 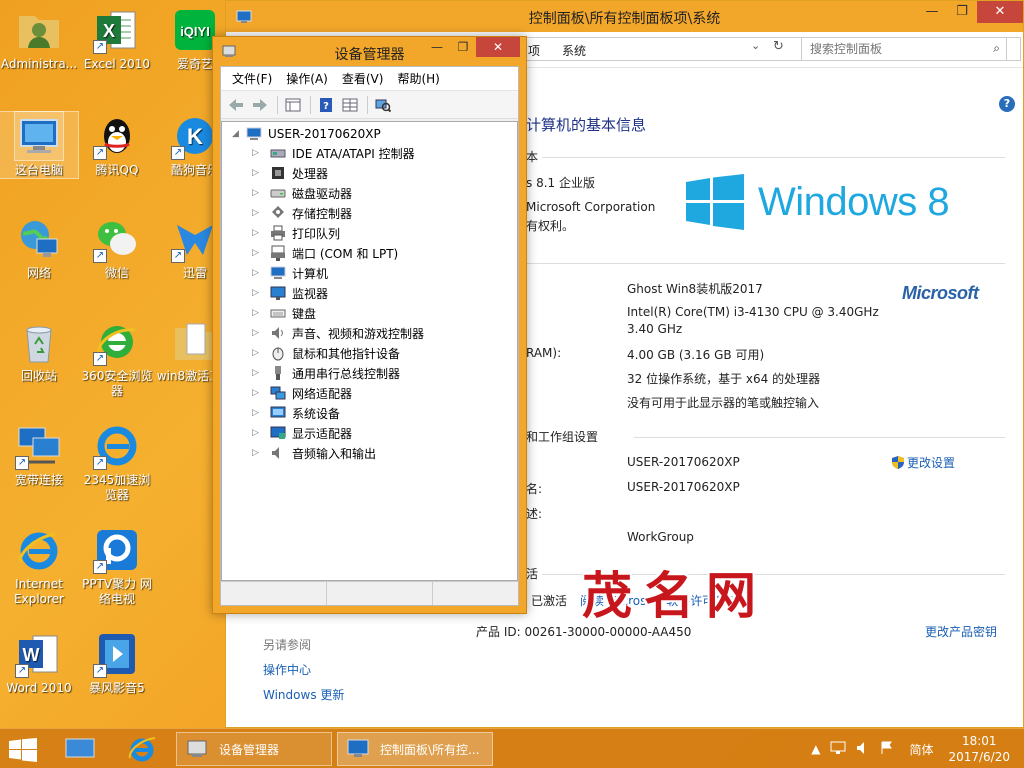 What do you see at coordinates (39, 239) in the screenshot?
I see `network-globe-icon` at bounding box center [39, 239].